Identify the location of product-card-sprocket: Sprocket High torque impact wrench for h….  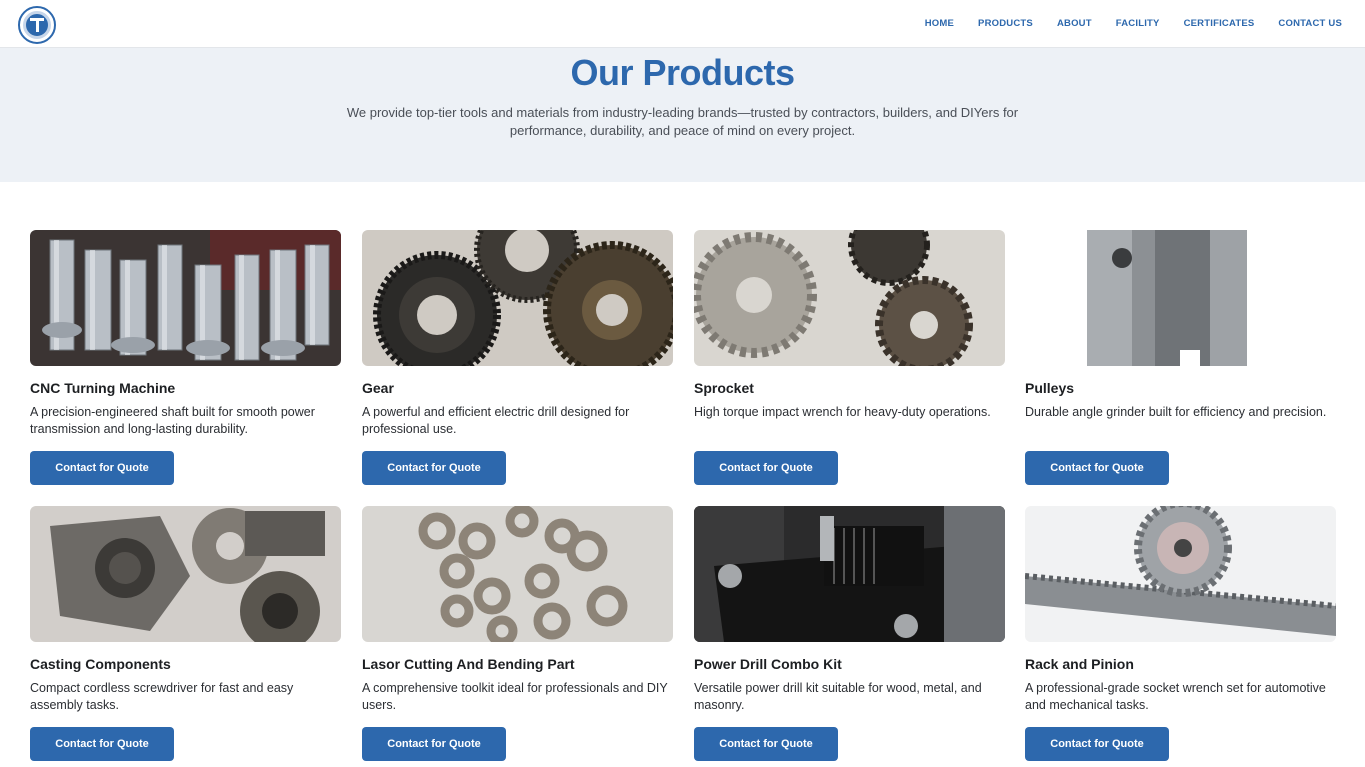
(849, 357).